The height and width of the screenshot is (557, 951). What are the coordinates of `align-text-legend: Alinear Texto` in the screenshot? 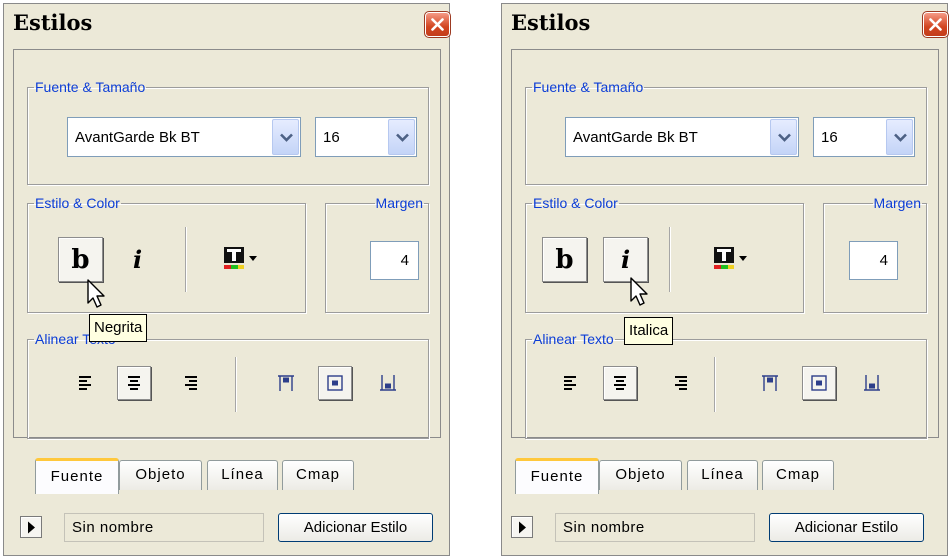 It's located at (573, 339).